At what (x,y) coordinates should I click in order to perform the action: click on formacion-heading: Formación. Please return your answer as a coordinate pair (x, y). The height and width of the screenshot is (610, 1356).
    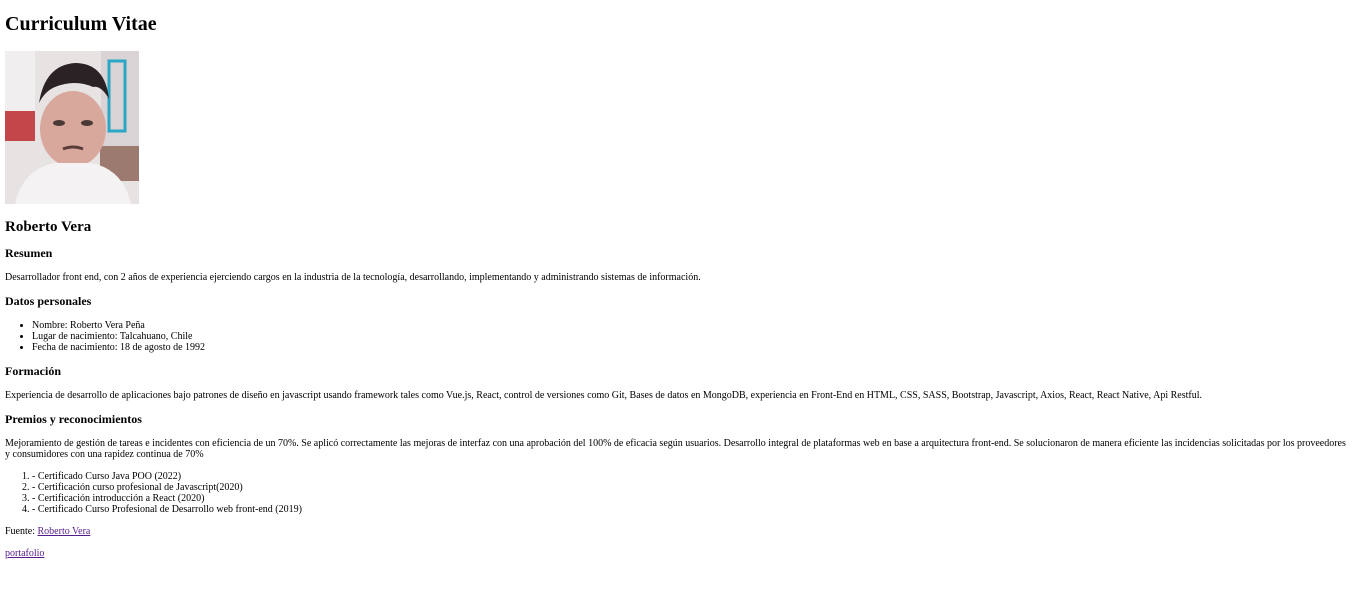
    Looking at the image, I should click on (33, 371).